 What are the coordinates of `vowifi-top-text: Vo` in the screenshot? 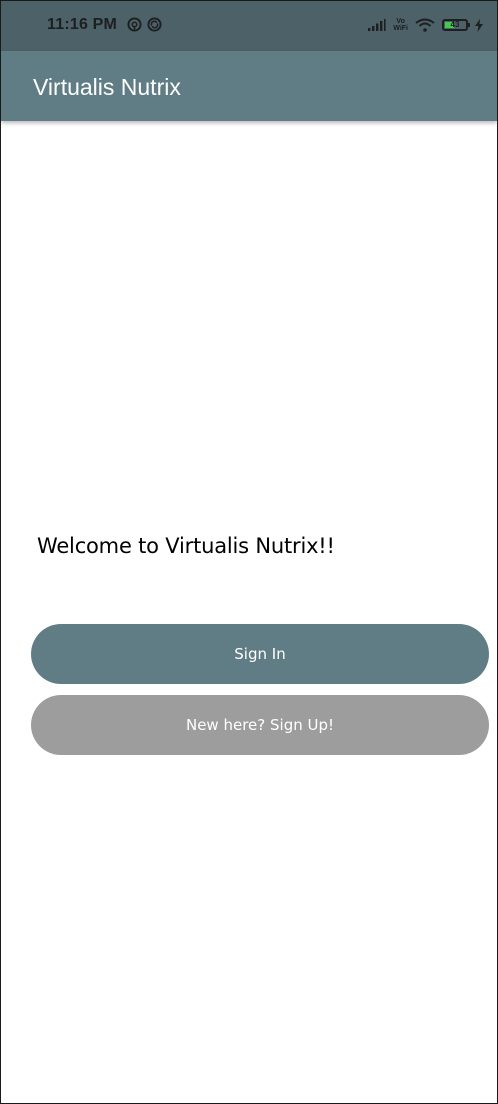 It's located at (400, 21).